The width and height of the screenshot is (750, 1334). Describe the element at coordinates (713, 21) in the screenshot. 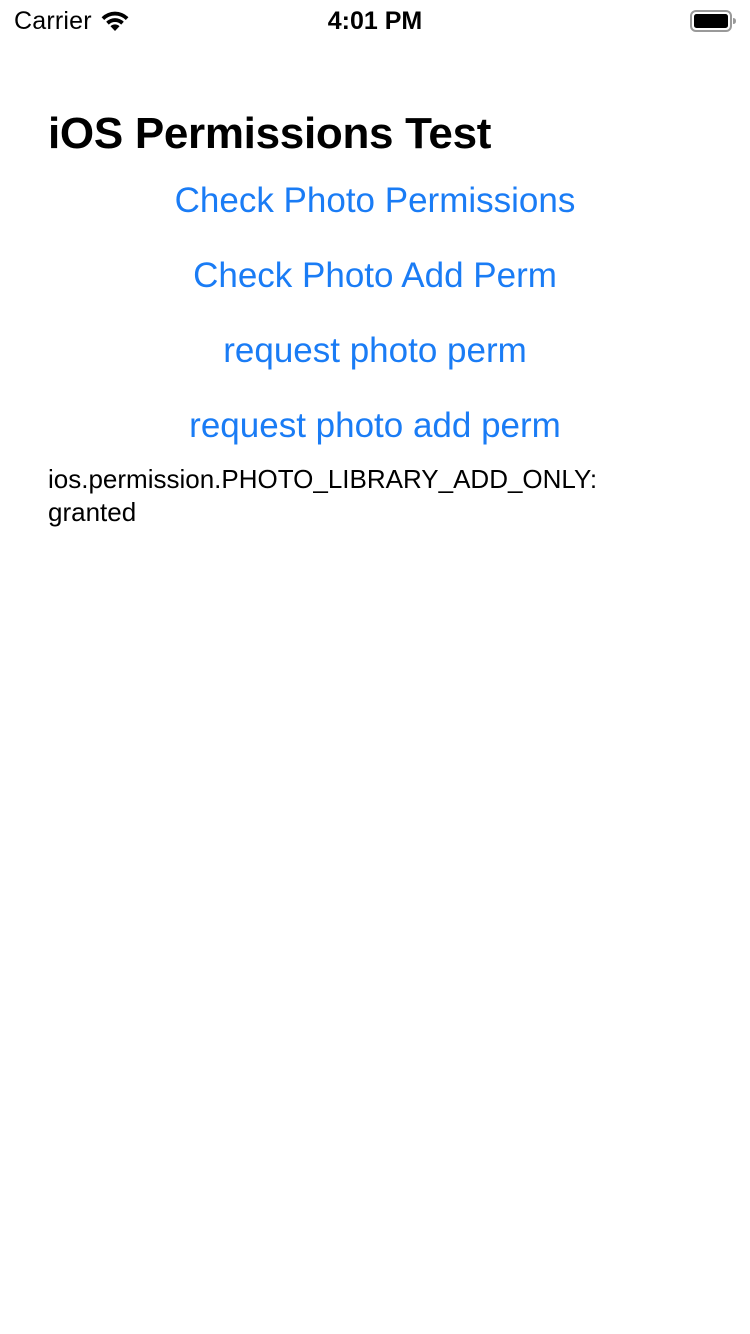

I see `battery-icon` at that location.